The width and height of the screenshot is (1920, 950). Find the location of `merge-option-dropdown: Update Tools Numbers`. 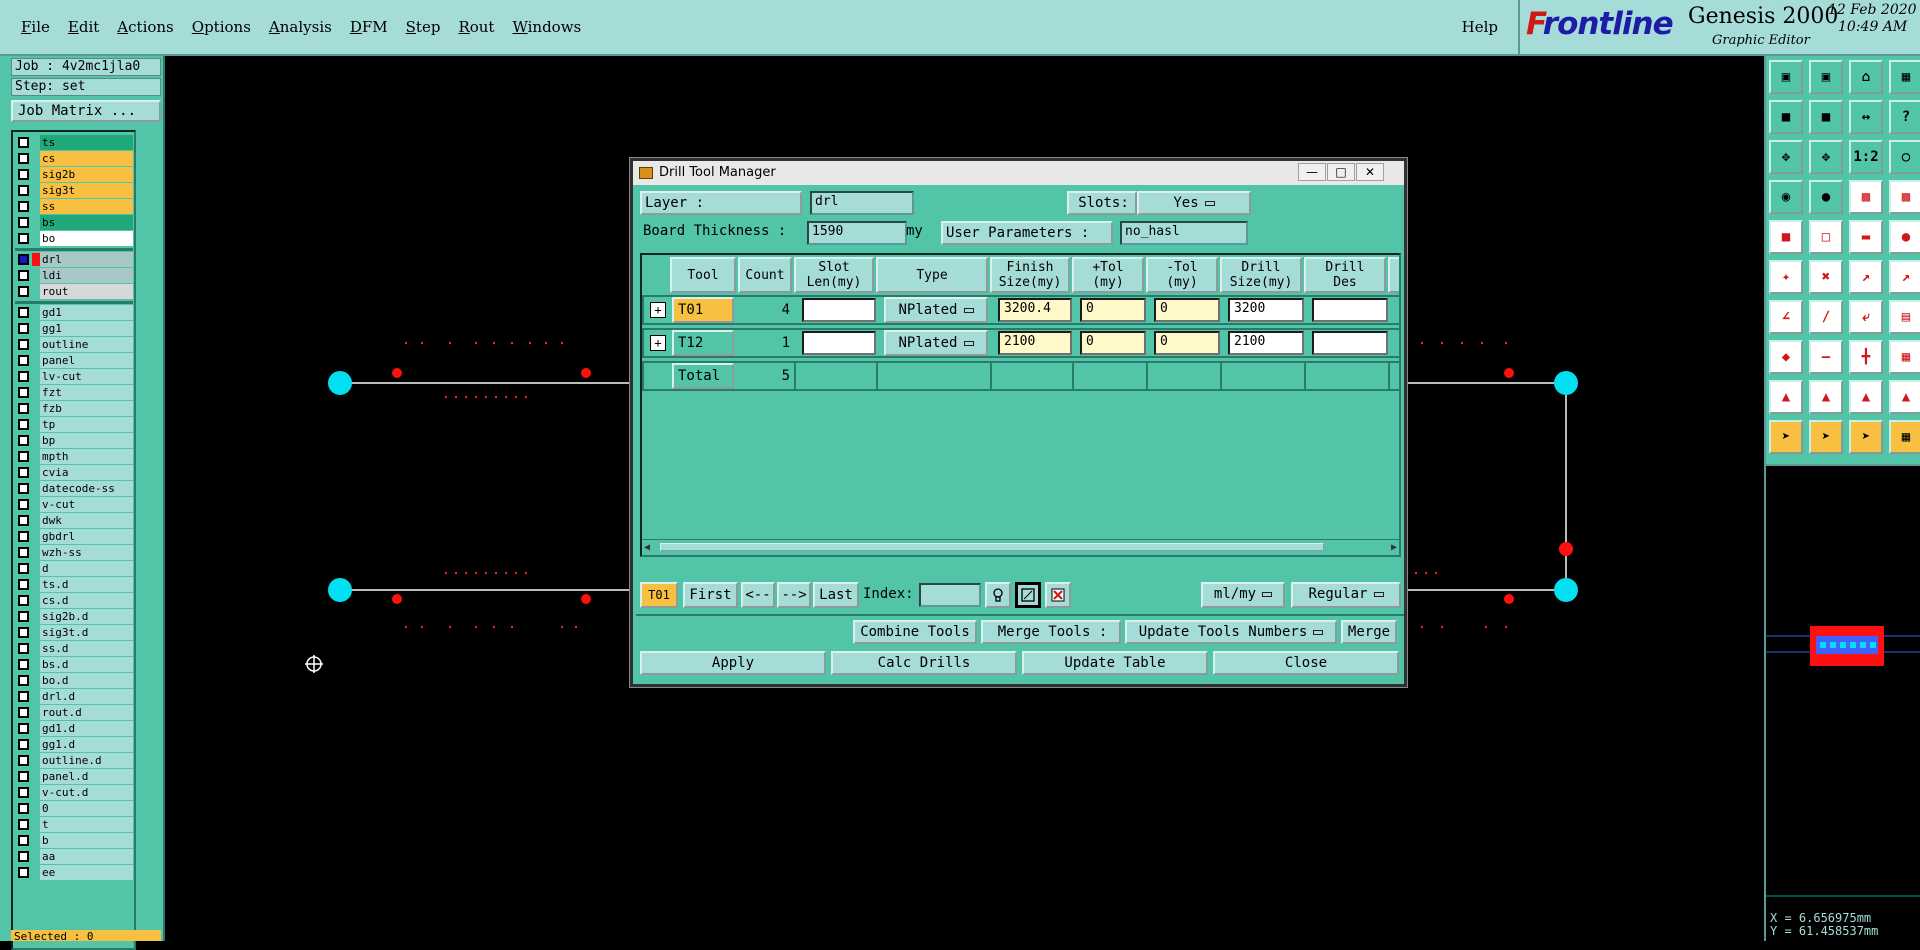

merge-option-dropdown: Update Tools Numbers is located at coordinates (1231, 632).